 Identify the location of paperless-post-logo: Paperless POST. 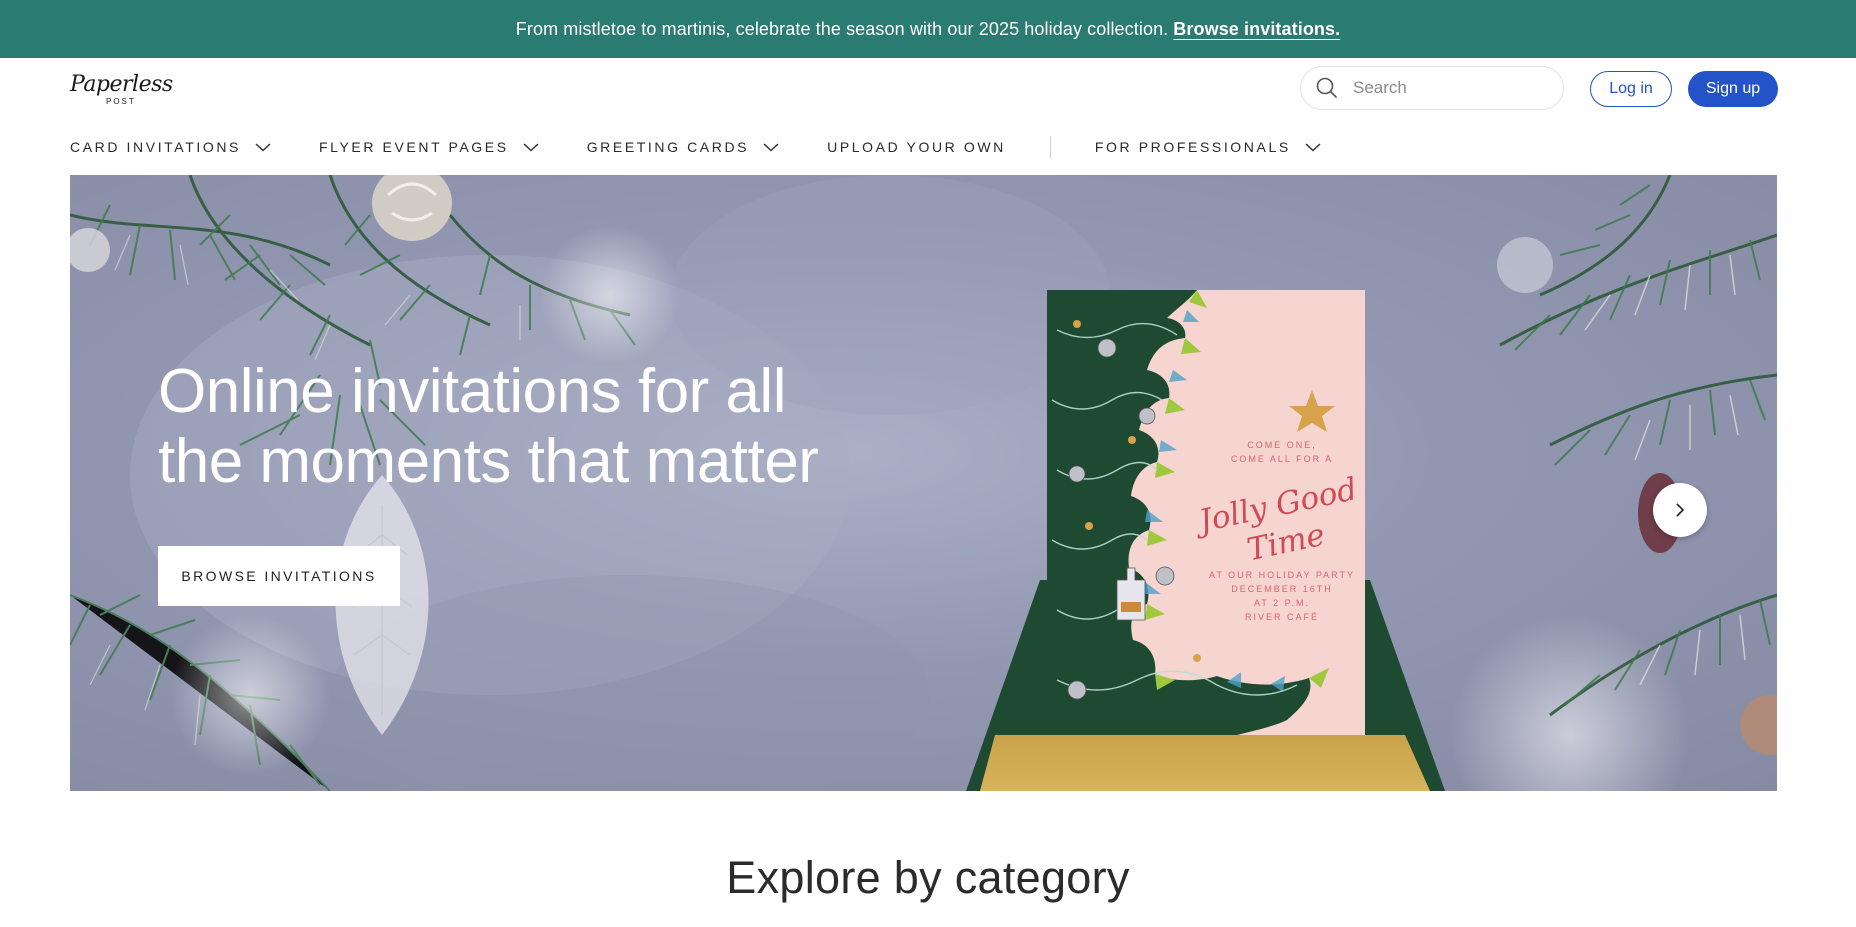
(125, 90).